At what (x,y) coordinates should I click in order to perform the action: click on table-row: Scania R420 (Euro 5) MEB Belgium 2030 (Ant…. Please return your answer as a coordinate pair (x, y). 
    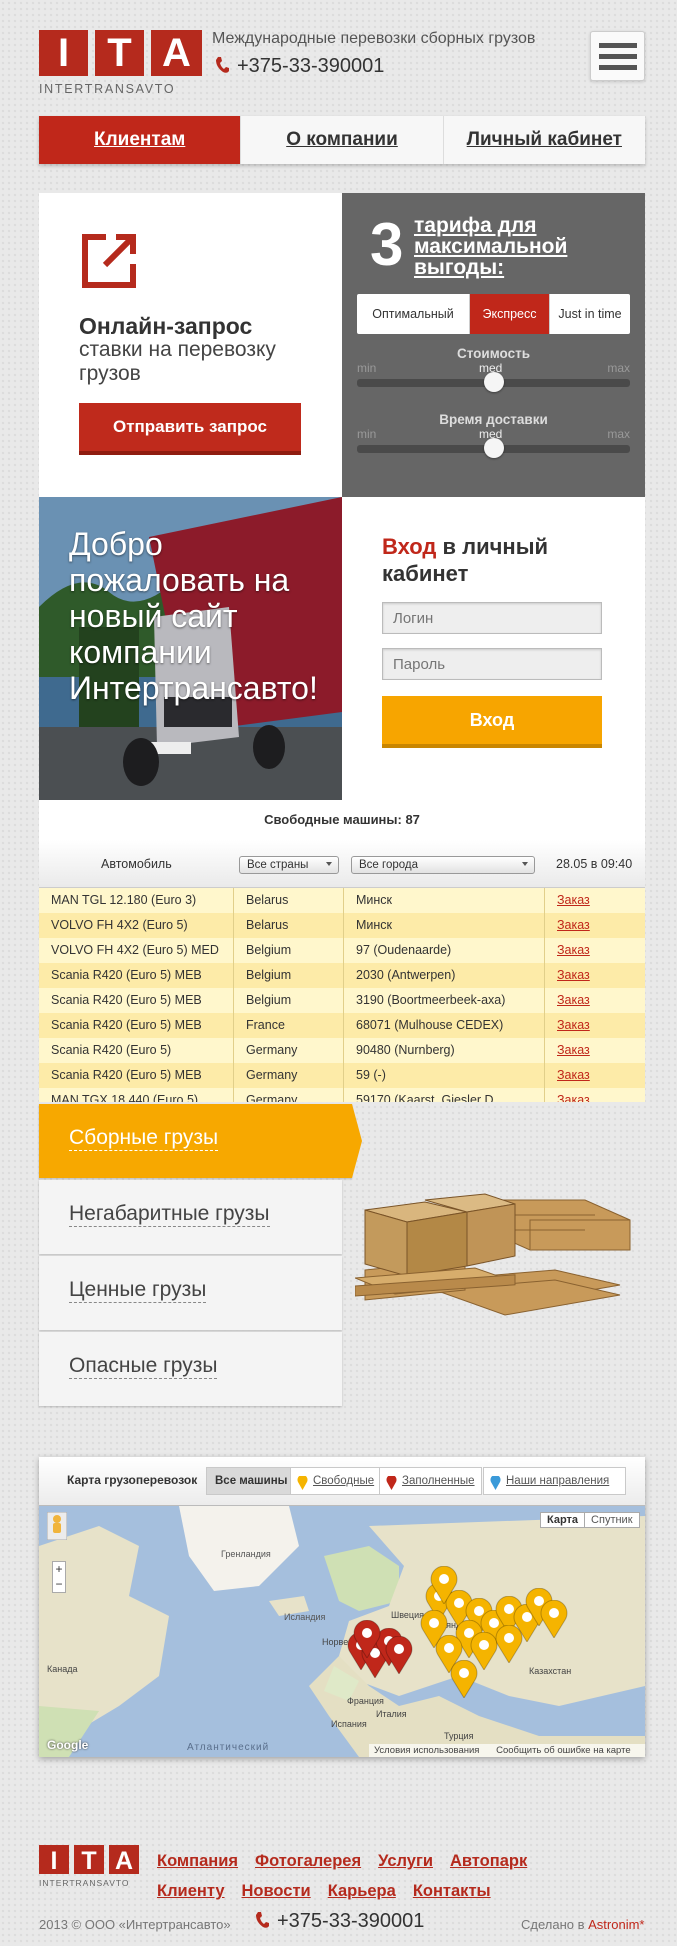
    Looking at the image, I should click on (342, 975).